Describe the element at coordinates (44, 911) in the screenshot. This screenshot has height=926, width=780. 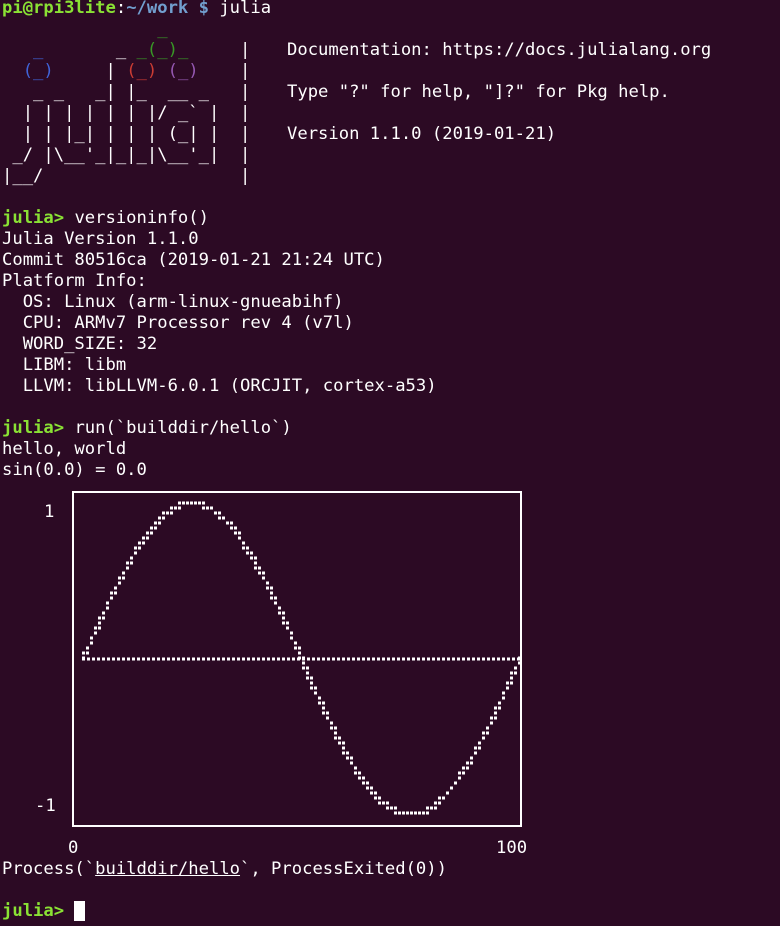
I see `active-prompt-line: julia>` at that location.